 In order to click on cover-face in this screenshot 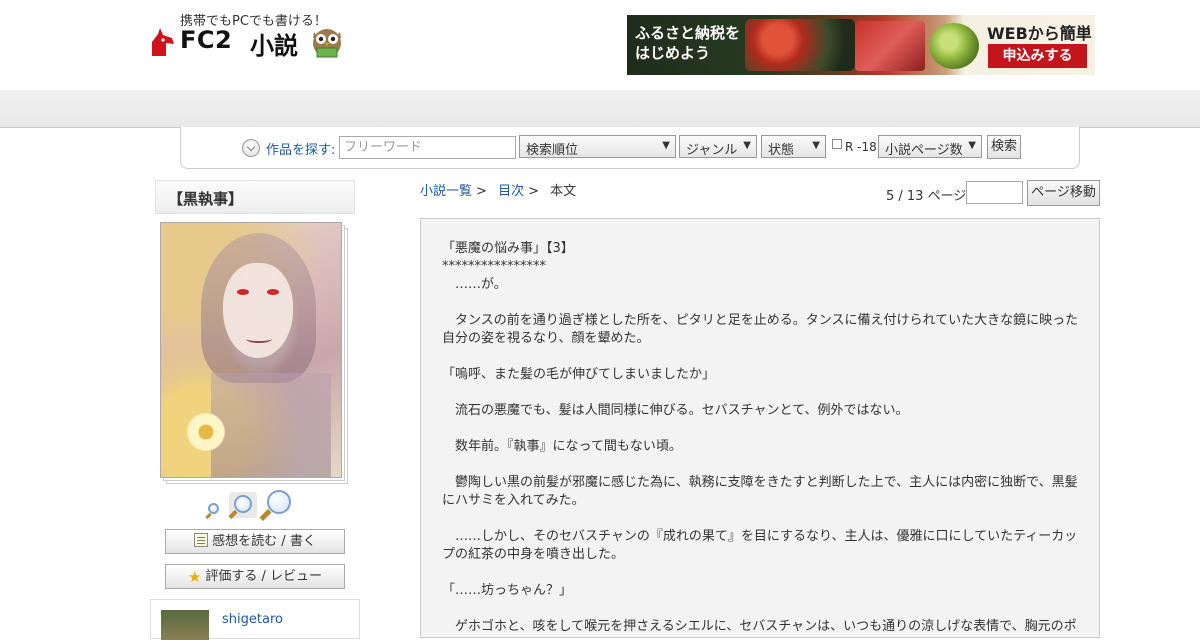, I will do `click(258, 310)`.